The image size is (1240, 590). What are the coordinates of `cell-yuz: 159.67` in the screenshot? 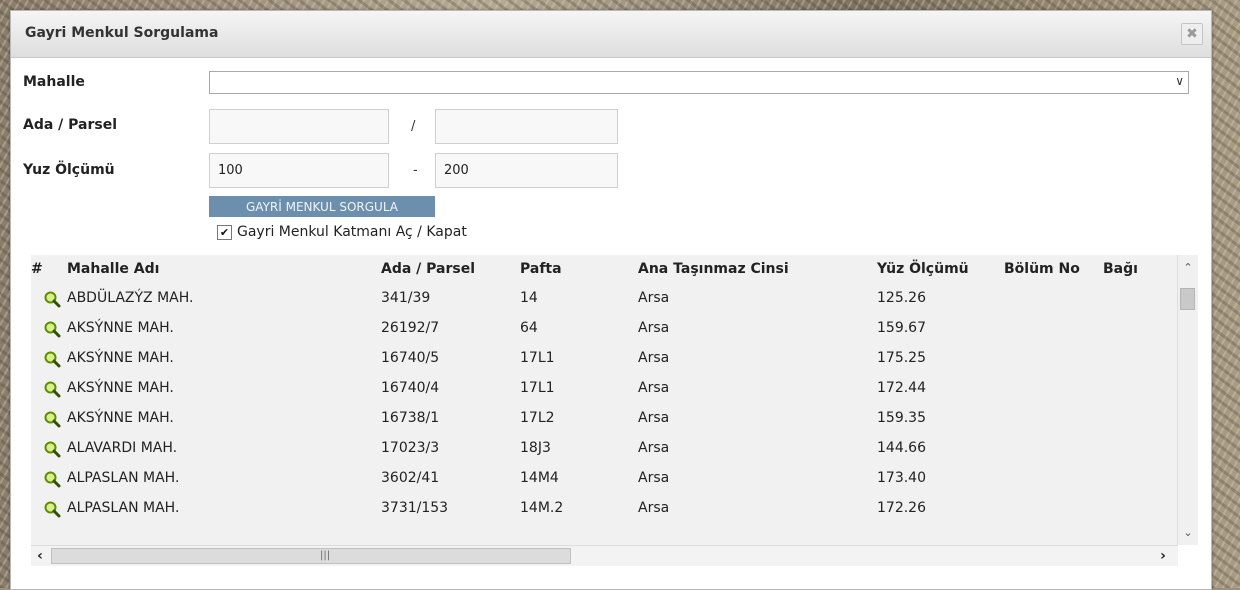 It's located at (901, 328).